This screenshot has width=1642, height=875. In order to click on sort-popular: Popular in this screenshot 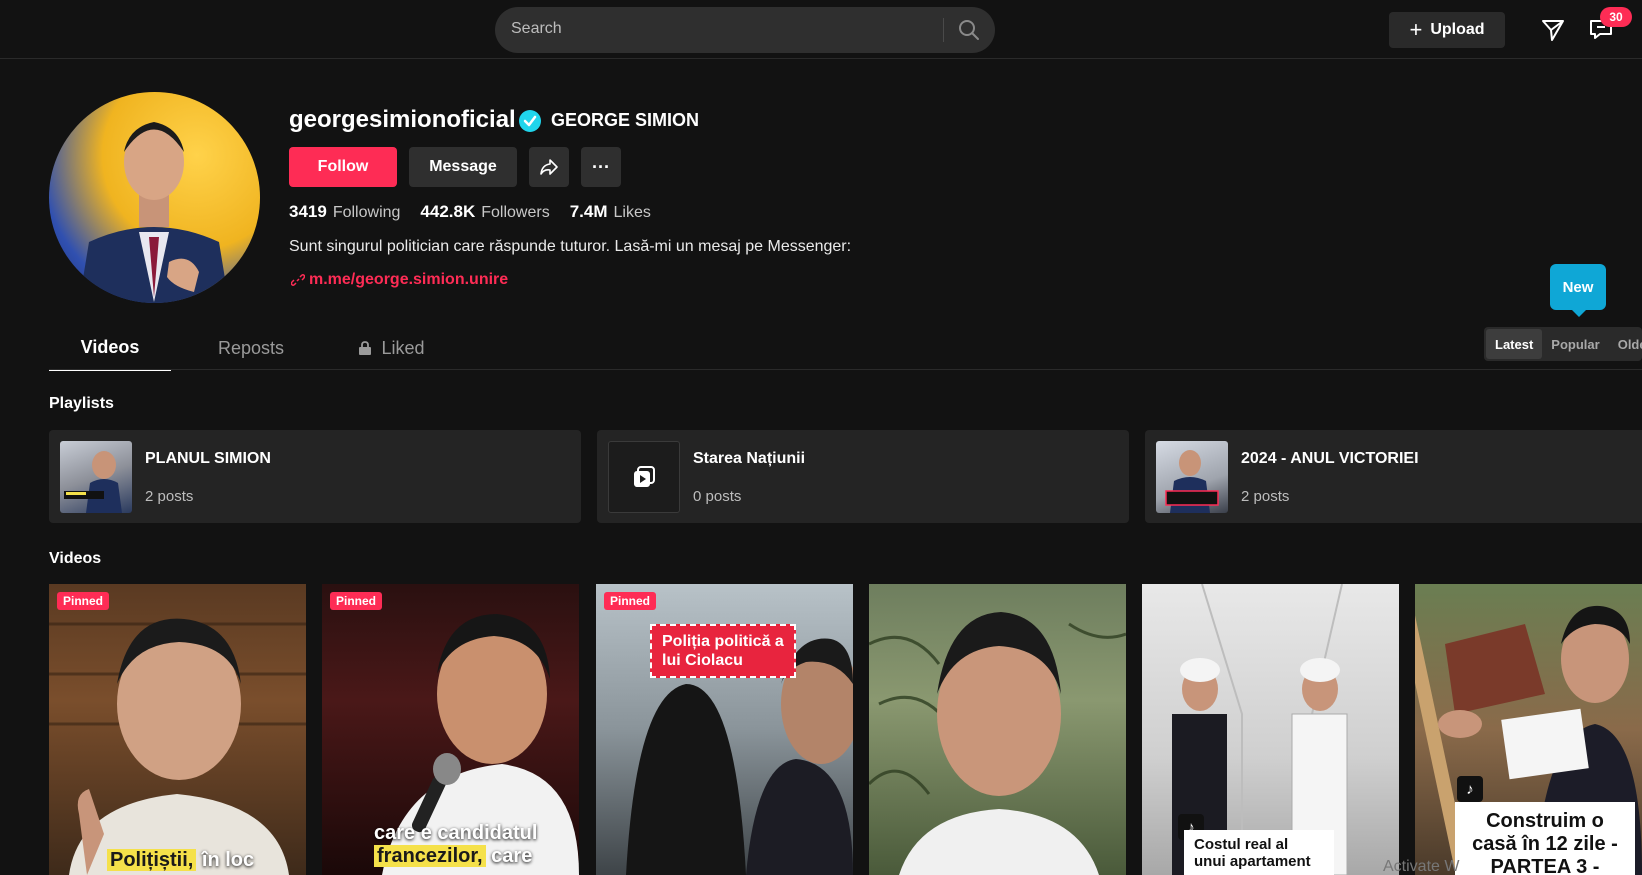, I will do `click(1575, 344)`.